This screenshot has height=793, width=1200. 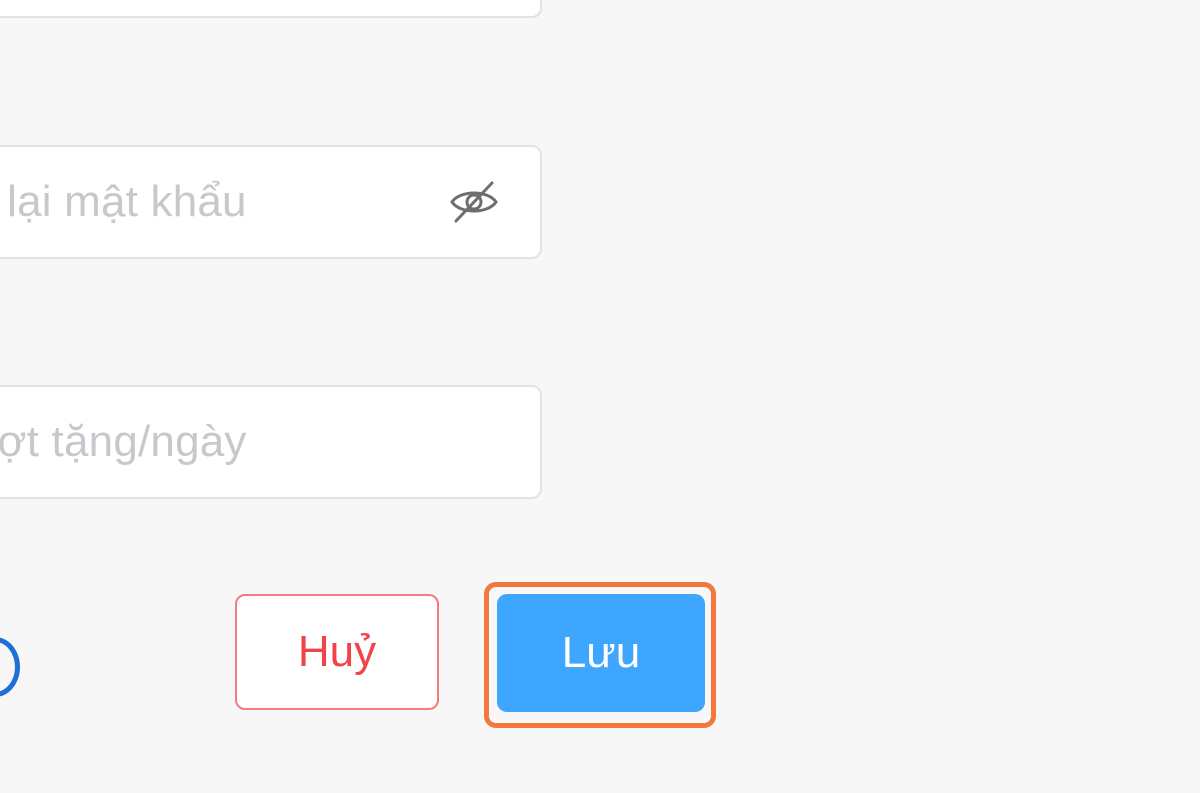 What do you see at coordinates (601, 653) in the screenshot?
I see `save-button: Lưu` at bounding box center [601, 653].